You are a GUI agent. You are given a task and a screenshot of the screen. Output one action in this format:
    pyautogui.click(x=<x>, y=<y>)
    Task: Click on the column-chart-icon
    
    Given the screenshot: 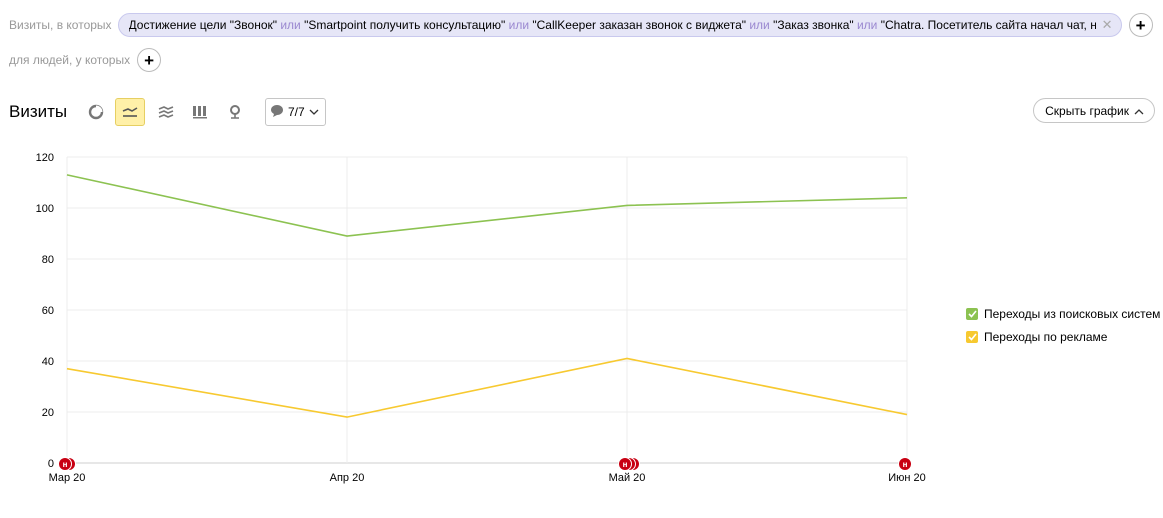 What is the action you would take?
    pyautogui.click(x=200, y=112)
    